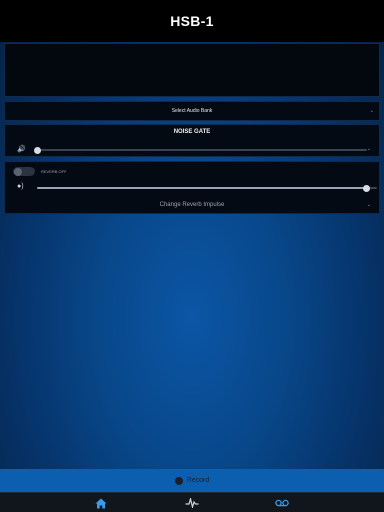 This screenshot has width=384, height=512. What do you see at coordinates (54, 171) in the screenshot?
I see `reverb-toggle-label: REVERB OFF` at bounding box center [54, 171].